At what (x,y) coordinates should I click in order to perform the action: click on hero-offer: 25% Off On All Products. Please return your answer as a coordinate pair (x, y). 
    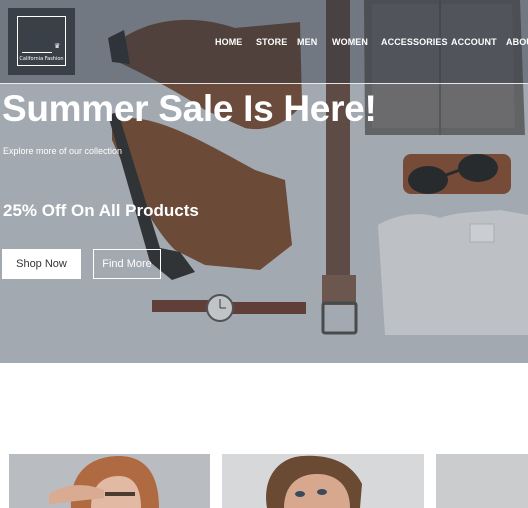
    Looking at the image, I should click on (101, 210).